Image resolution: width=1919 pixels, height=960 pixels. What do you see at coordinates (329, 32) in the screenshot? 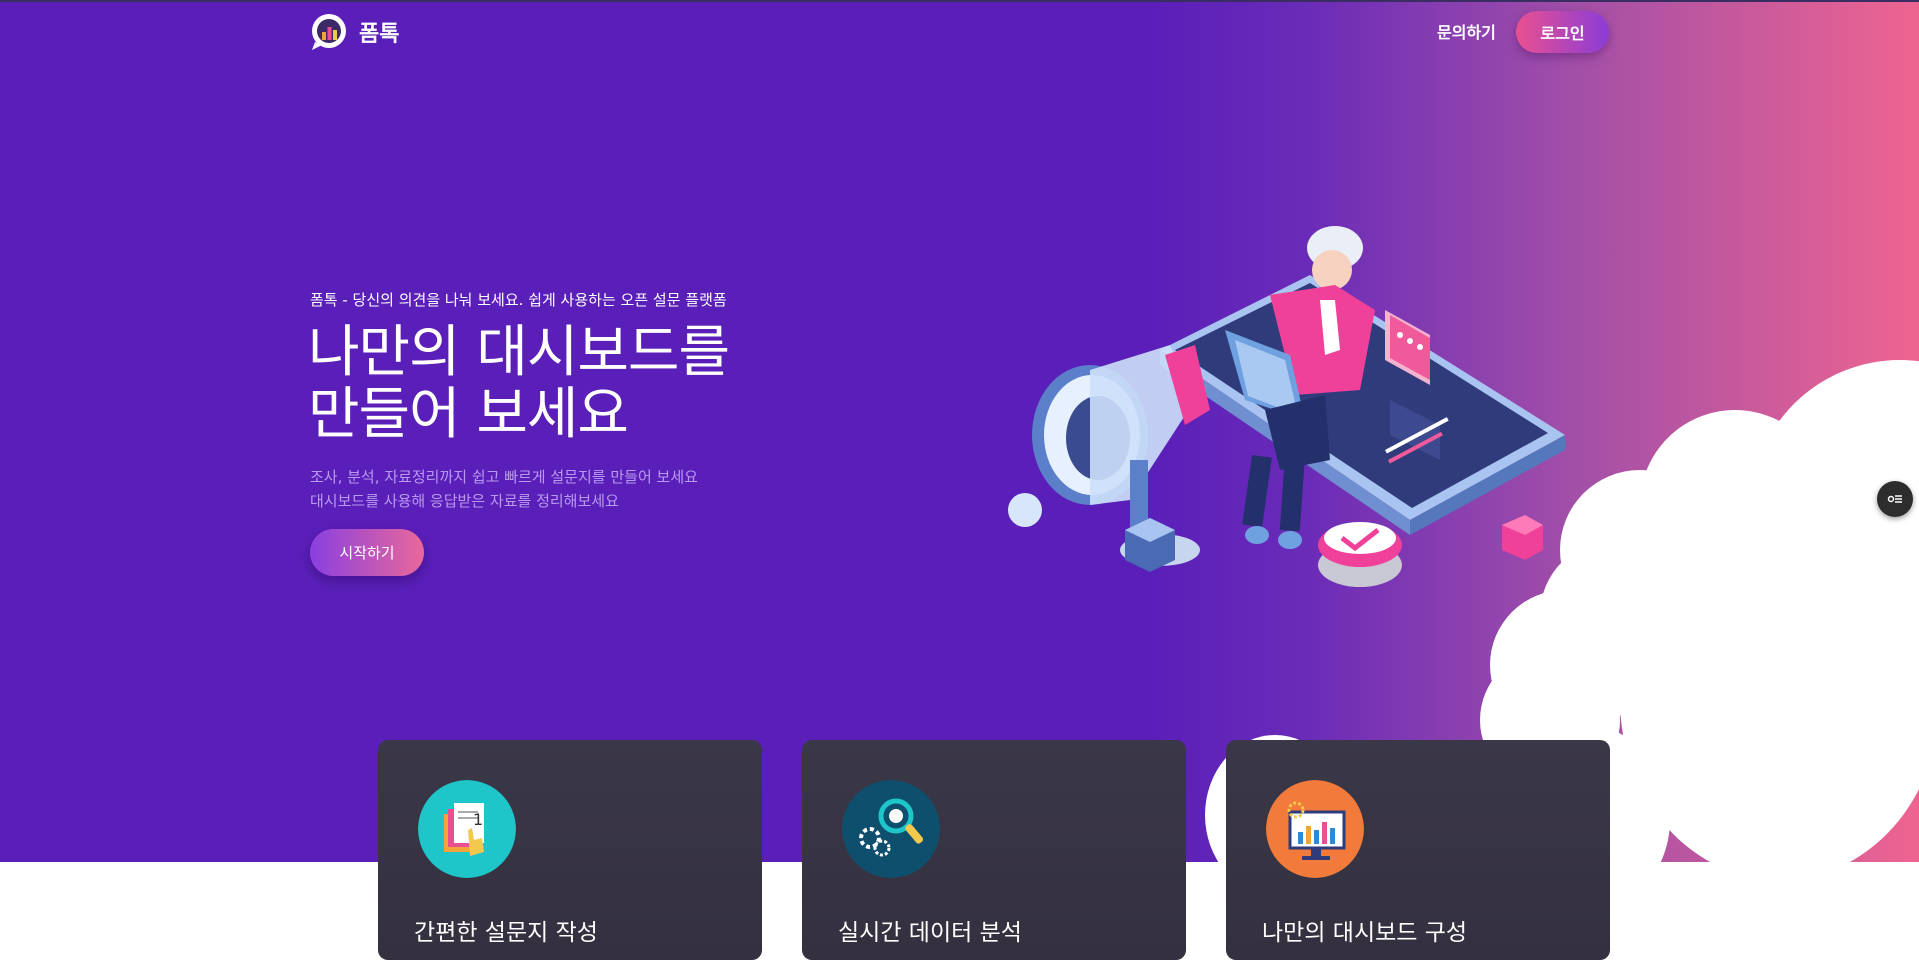
I see `chat-chart-icon` at bounding box center [329, 32].